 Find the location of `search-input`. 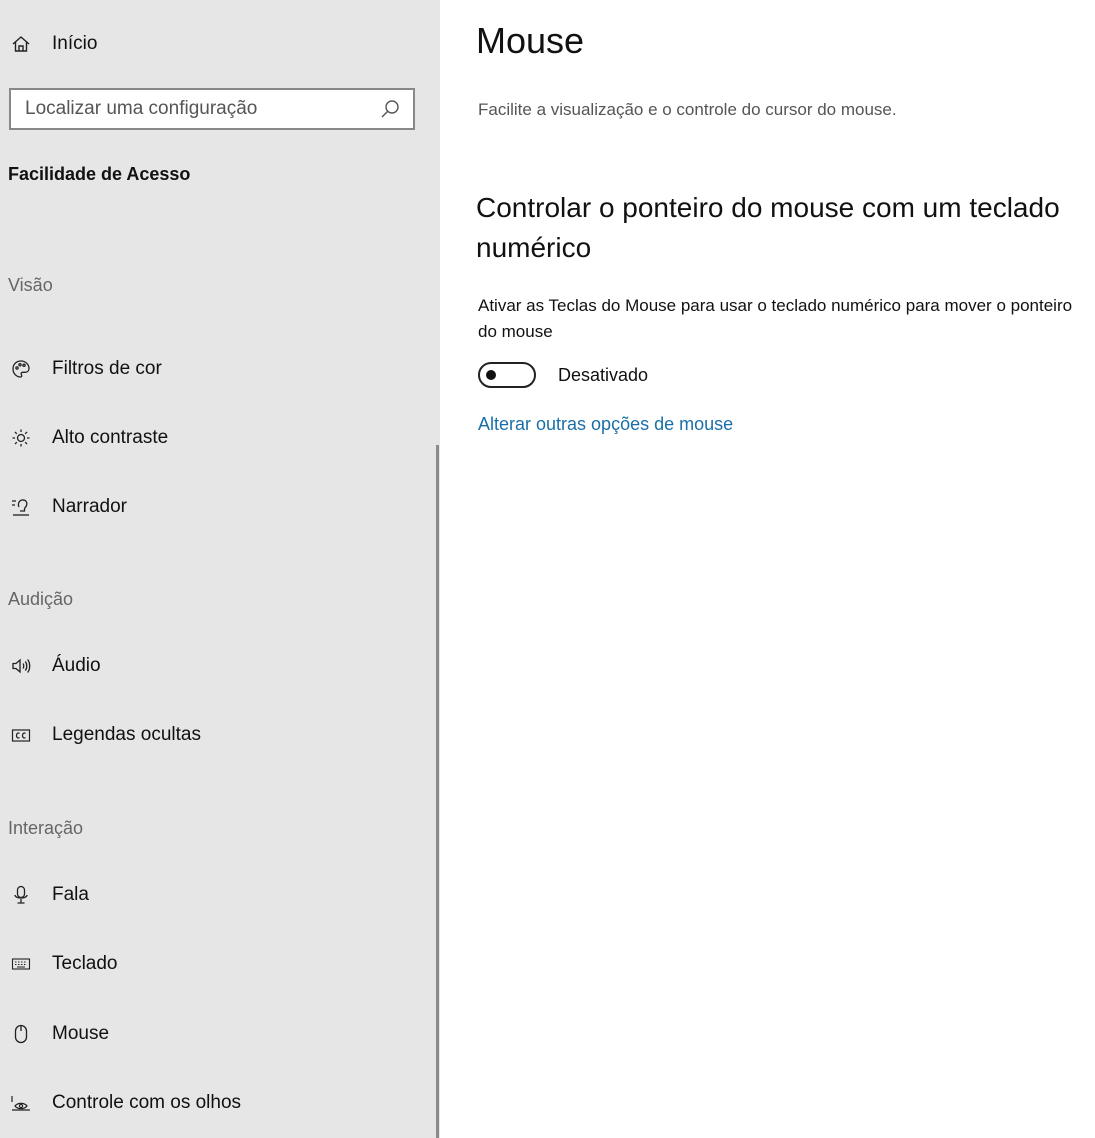

search-input is located at coordinates (189, 109).